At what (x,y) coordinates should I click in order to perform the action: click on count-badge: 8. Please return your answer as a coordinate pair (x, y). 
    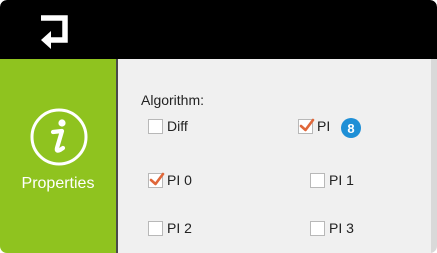
    Looking at the image, I should click on (351, 128).